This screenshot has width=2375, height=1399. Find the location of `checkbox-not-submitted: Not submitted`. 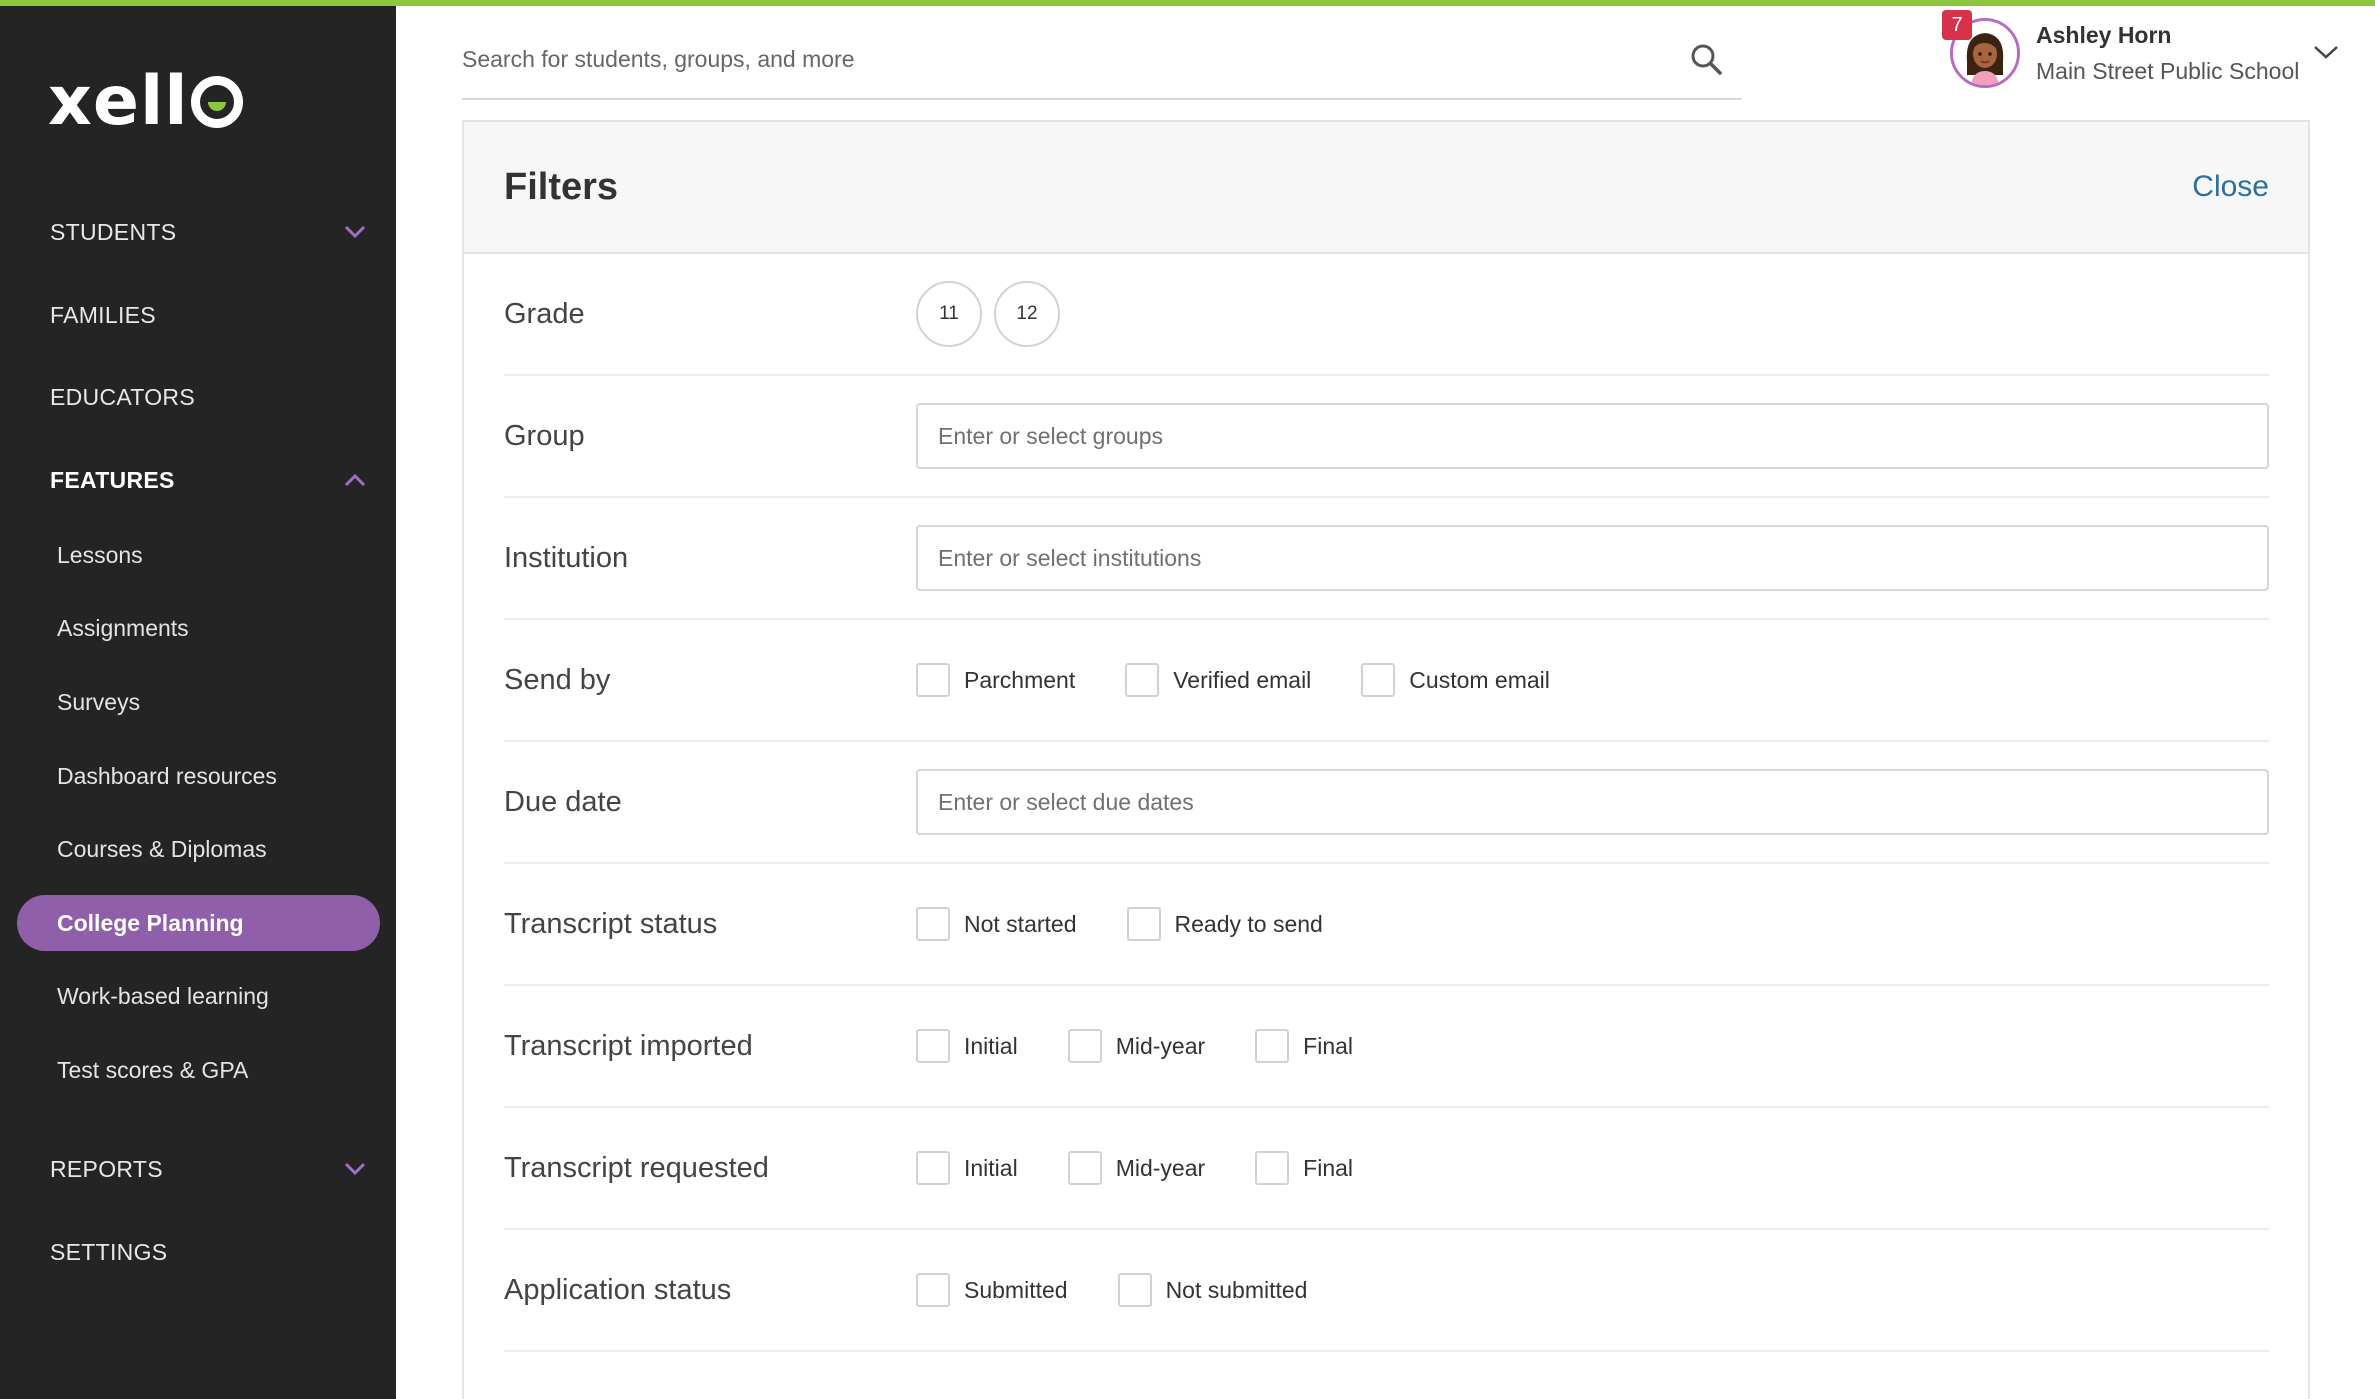

checkbox-not-submitted: Not submitted is located at coordinates (1212, 1290).